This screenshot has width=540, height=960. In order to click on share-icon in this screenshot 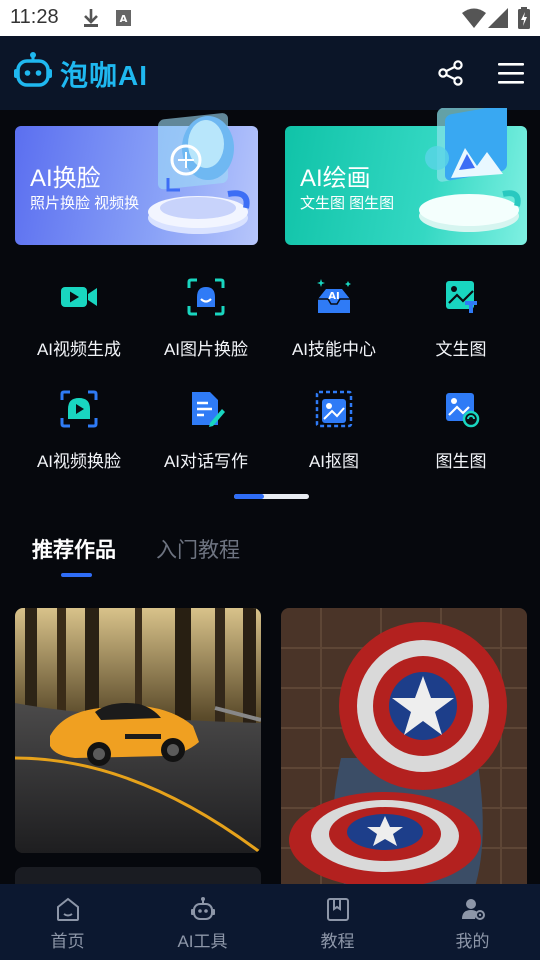, I will do `click(451, 73)`.